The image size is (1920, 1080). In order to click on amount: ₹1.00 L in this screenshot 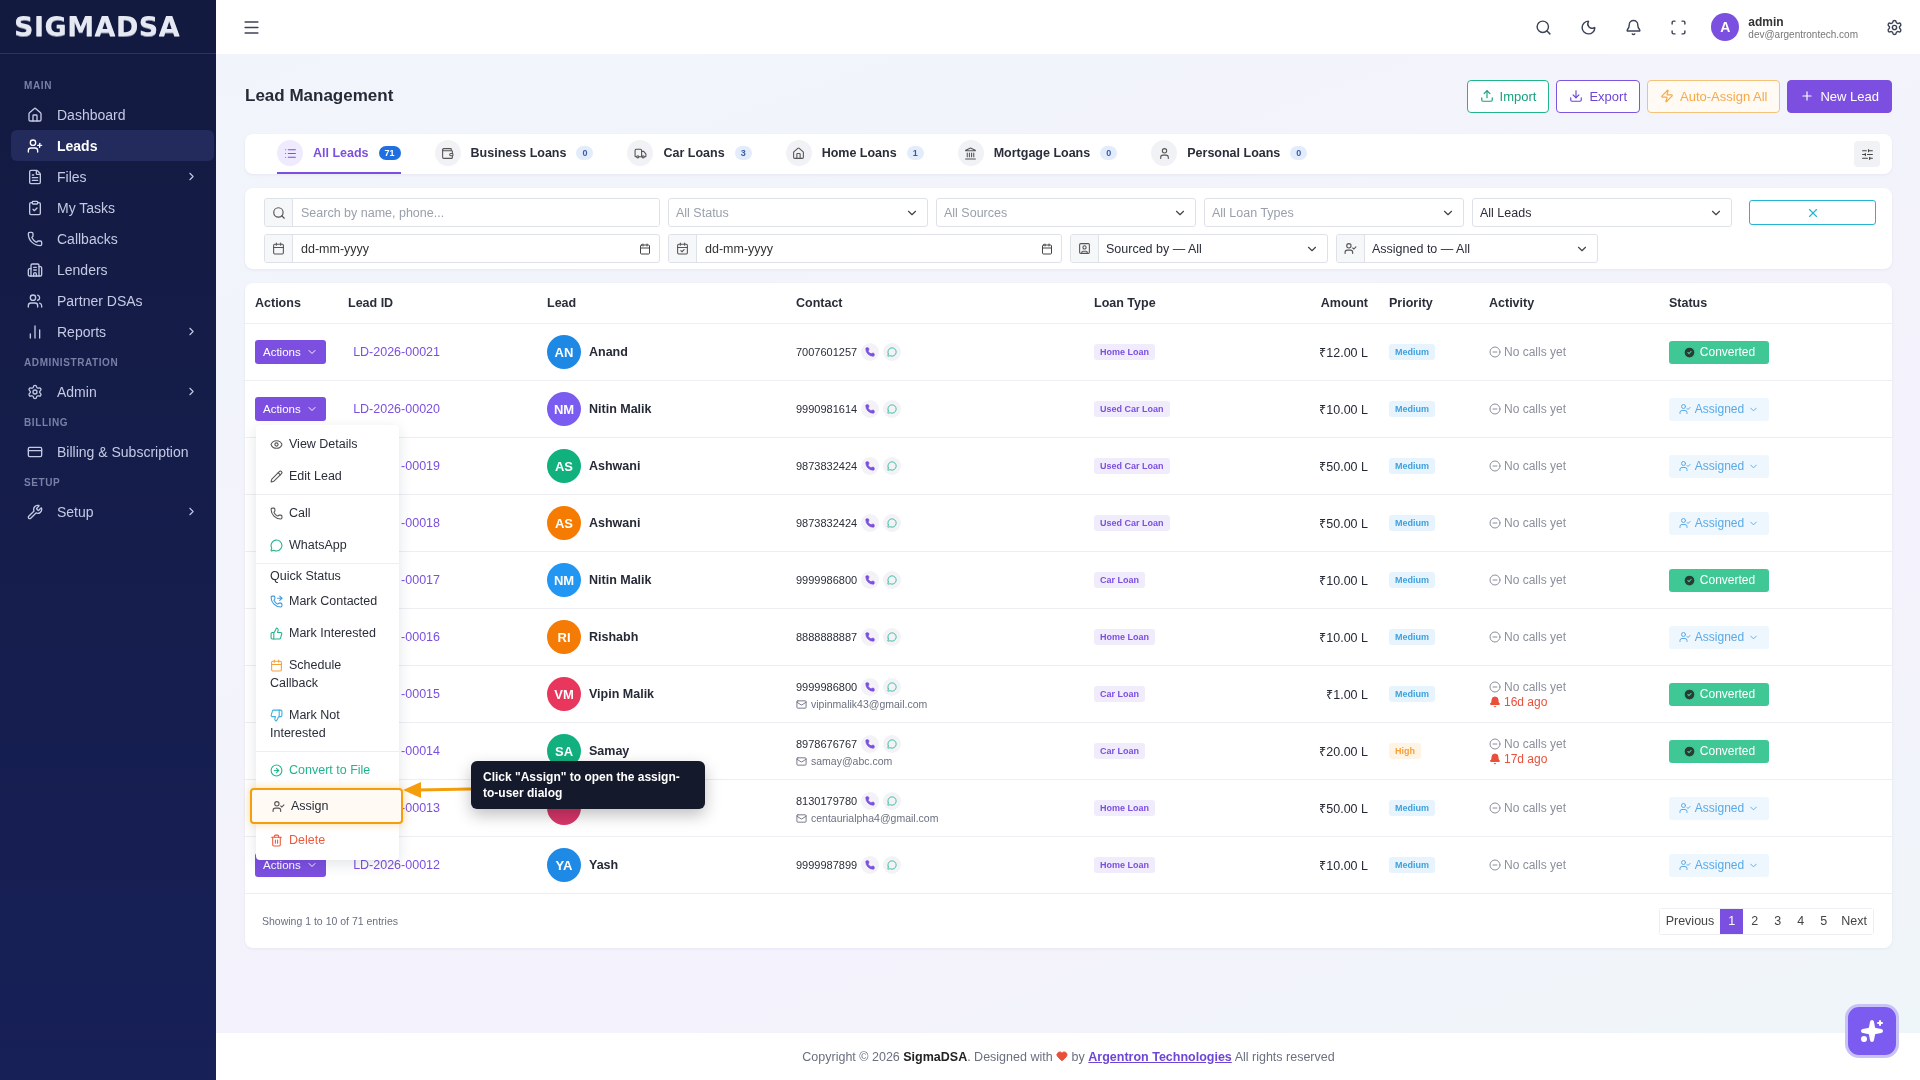, I will do `click(1346, 694)`.